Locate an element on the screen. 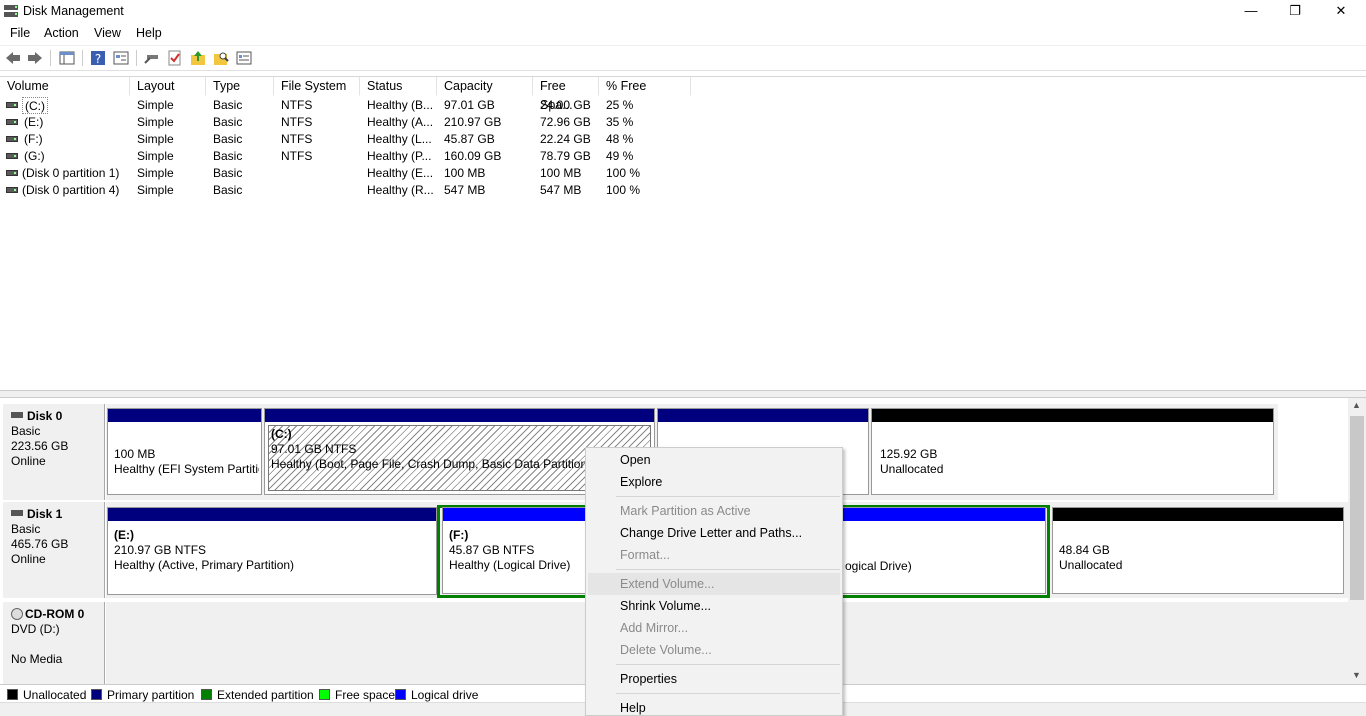 This screenshot has width=1366, height=716. volume-name: (E:) is located at coordinates (34, 122).